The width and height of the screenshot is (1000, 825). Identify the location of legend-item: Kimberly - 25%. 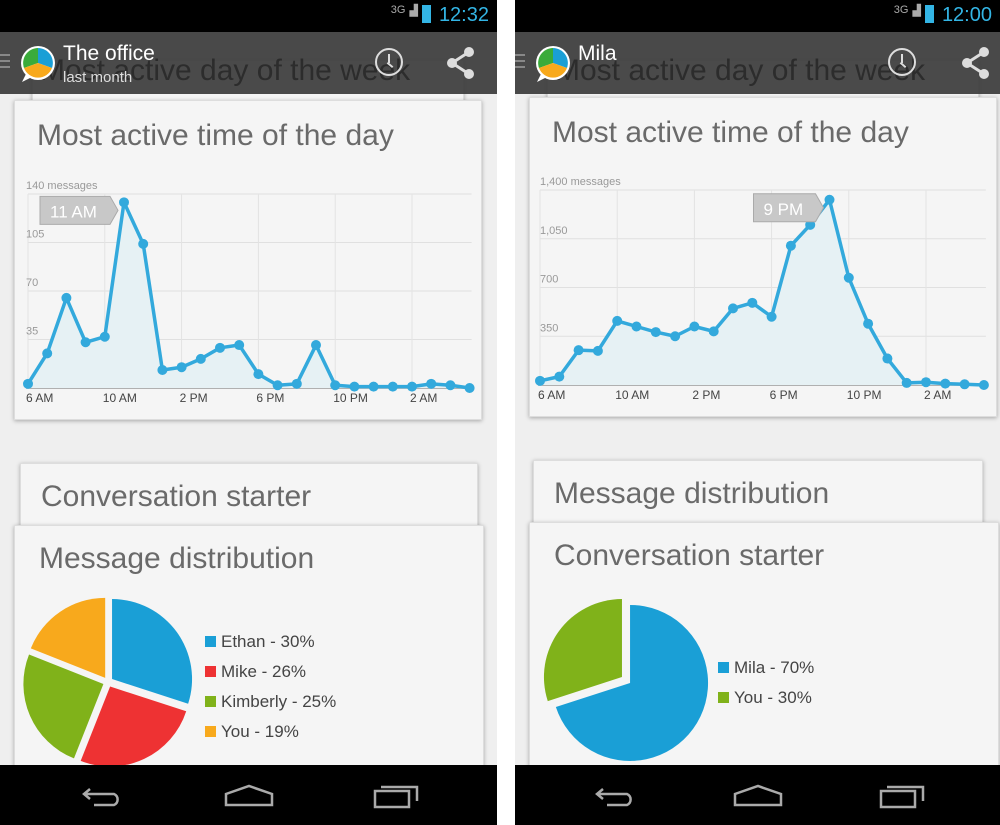
(270, 702).